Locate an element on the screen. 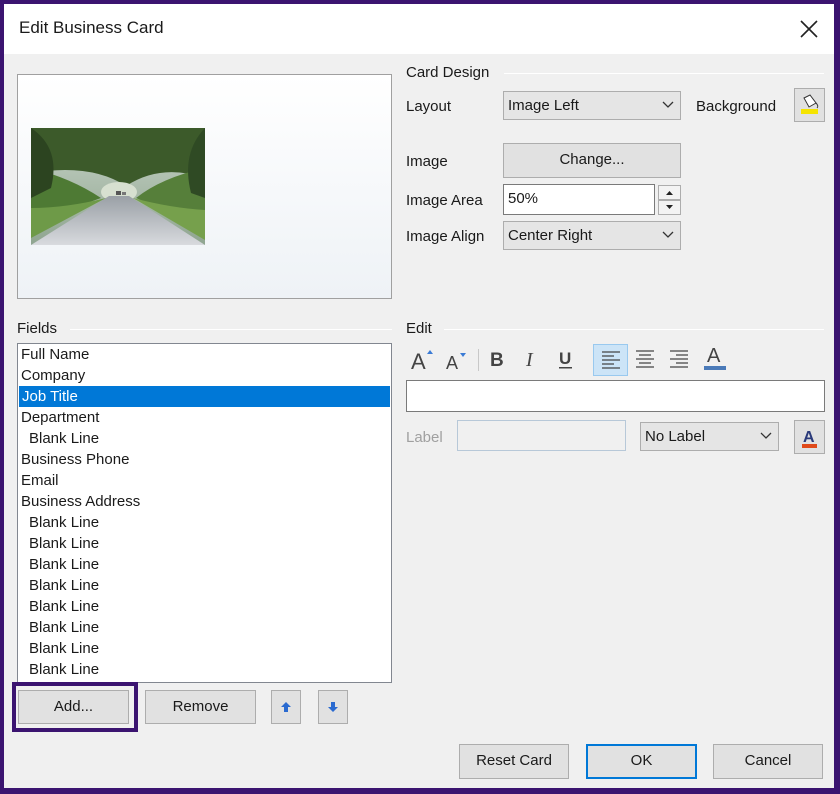 The image size is (840, 794). align-right-icon is located at coordinates (679, 359).